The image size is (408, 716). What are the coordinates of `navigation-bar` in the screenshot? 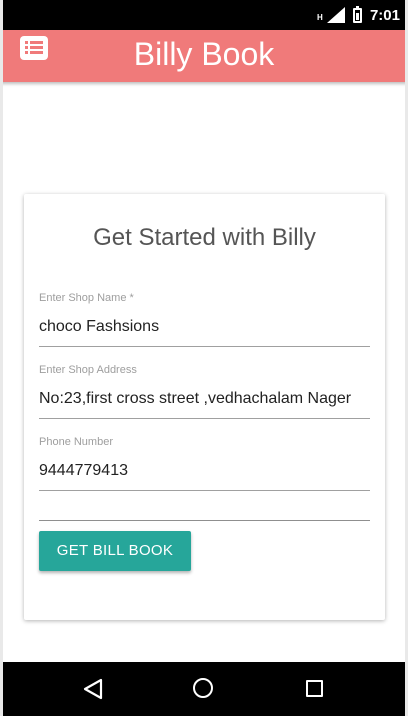 It's located at (204, 689).